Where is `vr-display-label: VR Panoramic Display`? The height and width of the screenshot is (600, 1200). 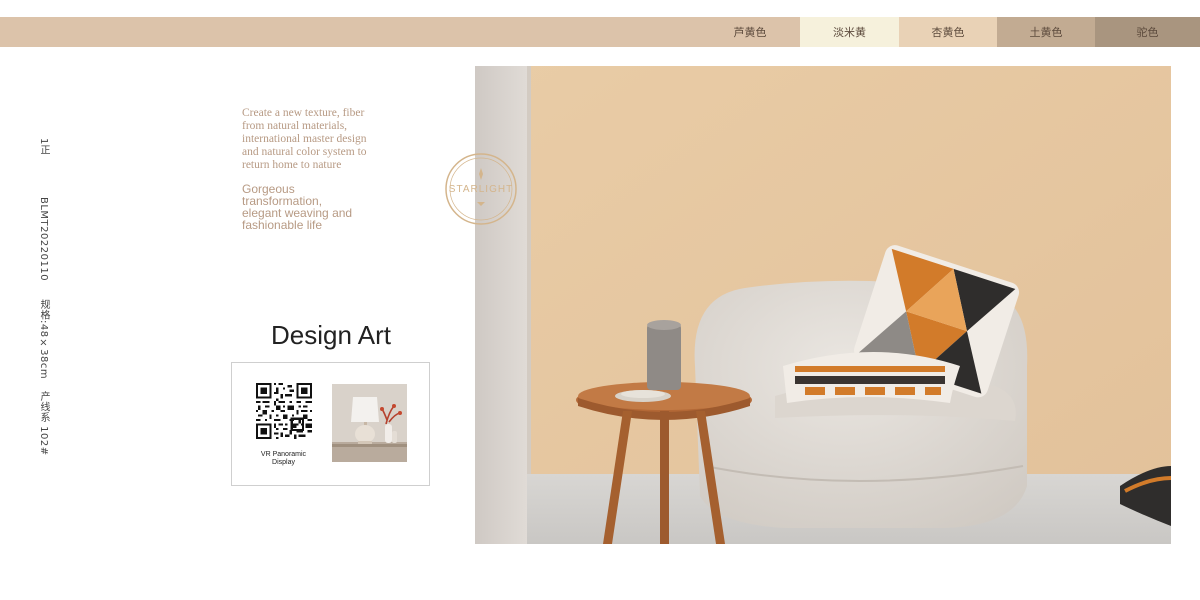
vr-display-label: VR Panoramic Display is located at coordinates (283, 459).